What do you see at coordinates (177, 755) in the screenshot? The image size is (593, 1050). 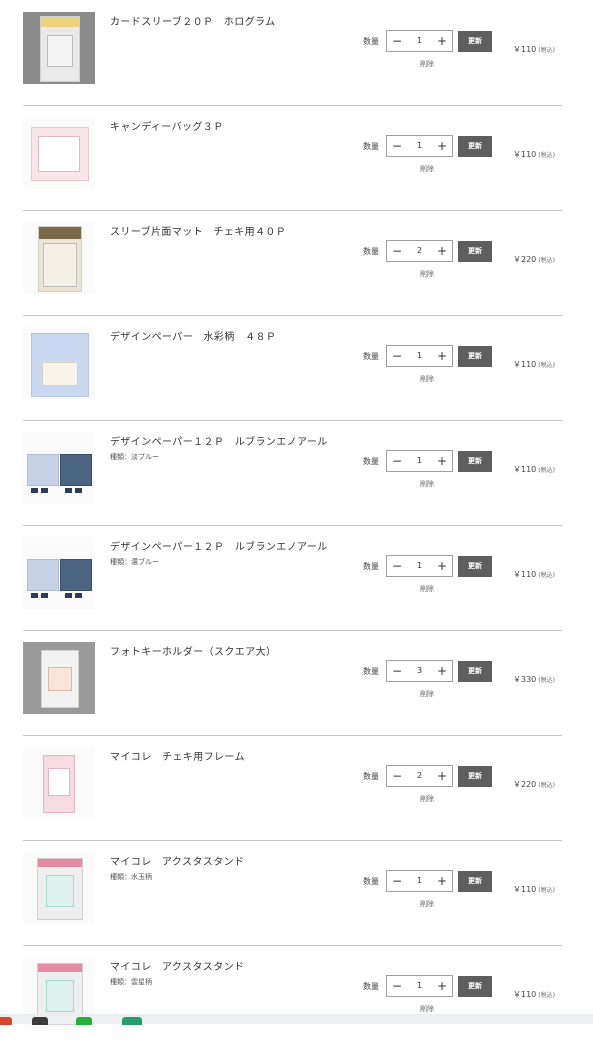 I see `product-name: マイコレ チェキ用フレーム` at bounding box center [177, 755].